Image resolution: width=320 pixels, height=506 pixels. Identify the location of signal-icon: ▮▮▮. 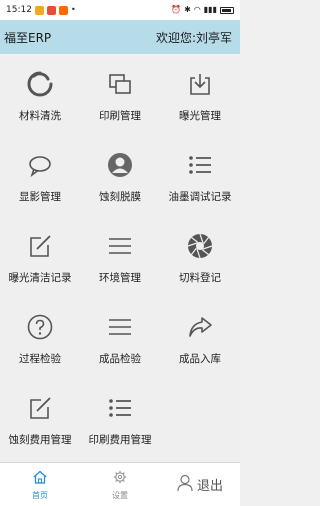
(210, 9).